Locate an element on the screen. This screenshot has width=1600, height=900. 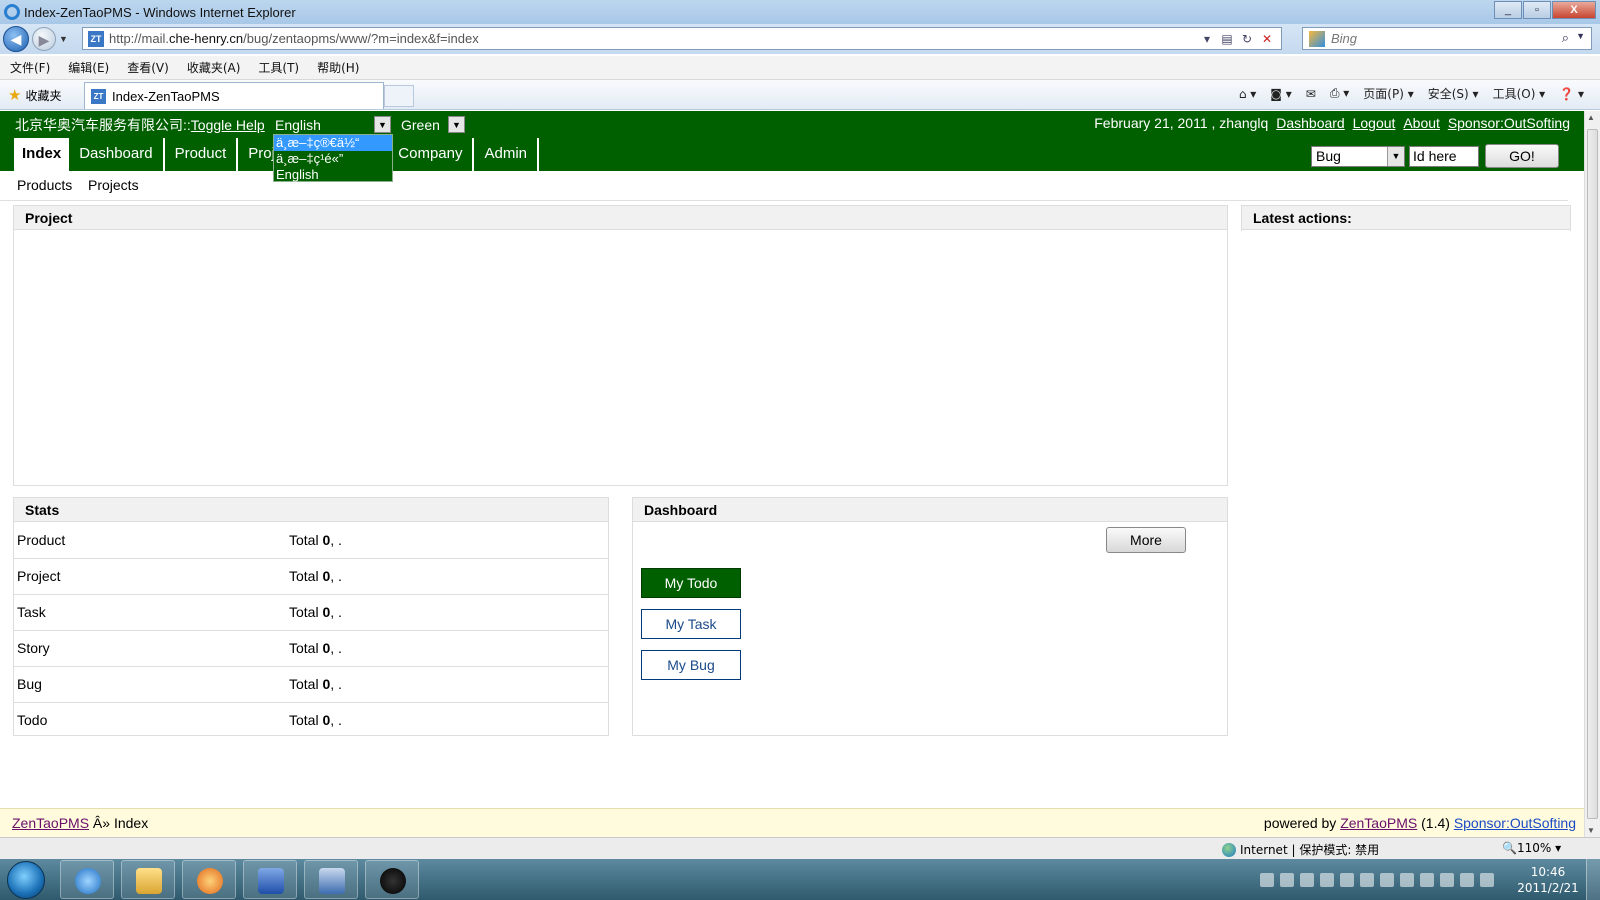
scroll-thumb is located at coordinates (1592, 474).